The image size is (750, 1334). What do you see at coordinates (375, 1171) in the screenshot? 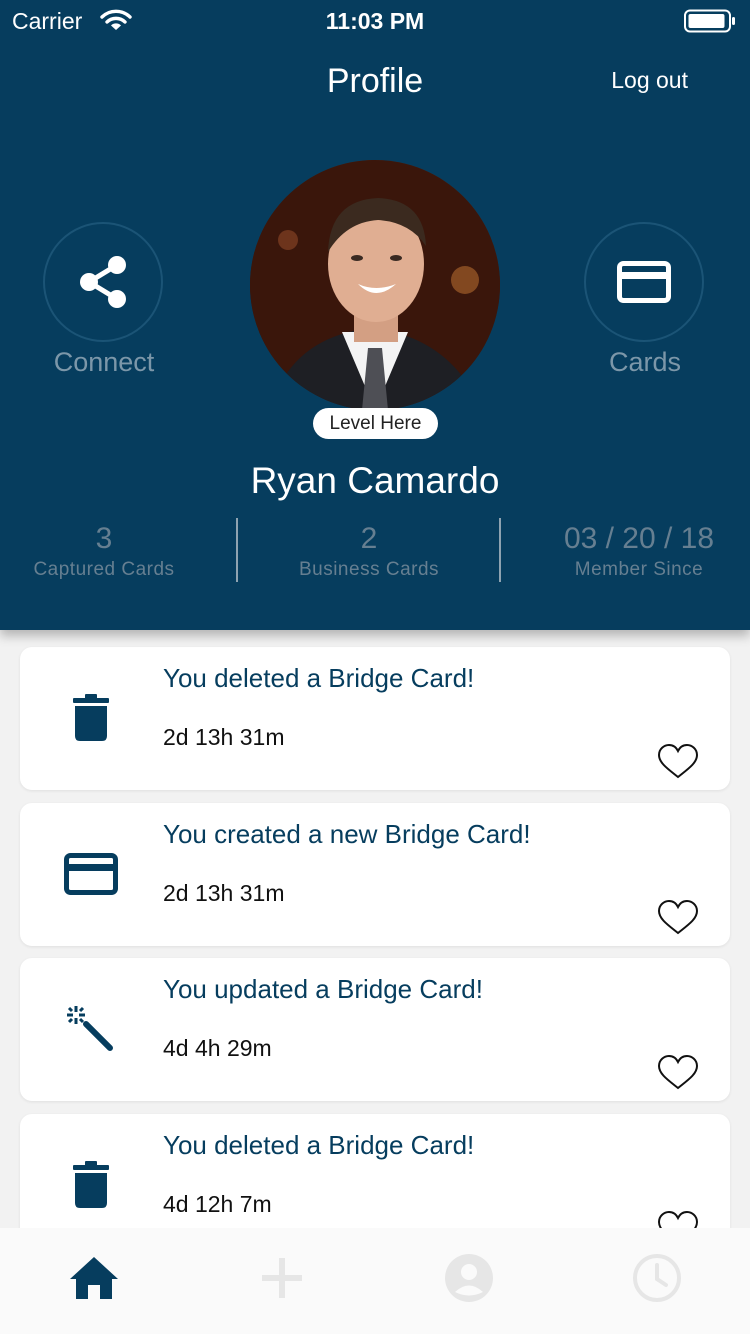
I see `activity-card: You deleted a Bridge Card! 4d 12h 7m` at bounding box center [375, 1171].